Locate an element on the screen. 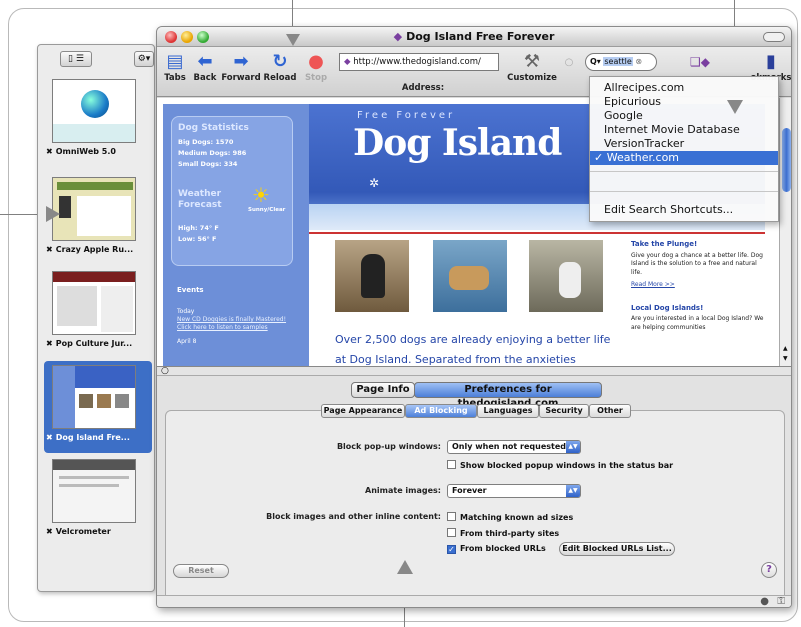 This screenshot has width=801, height=627. window-title: ◆ Dog Island Free Forever is located at coordinates (474, 36).